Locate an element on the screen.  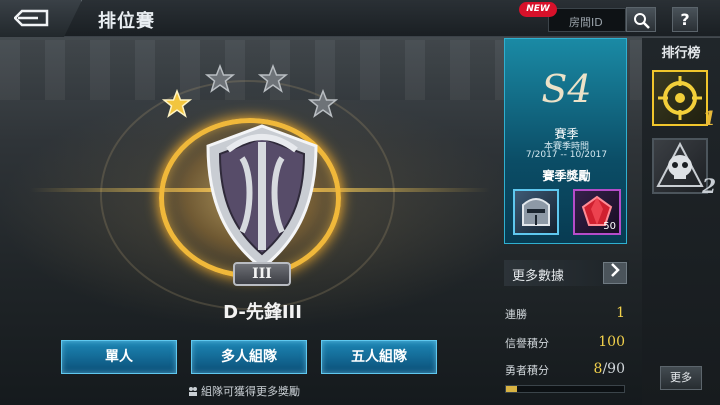
brave-points-row: 勇者積分 8/90 is located at coordinates (566, 371).